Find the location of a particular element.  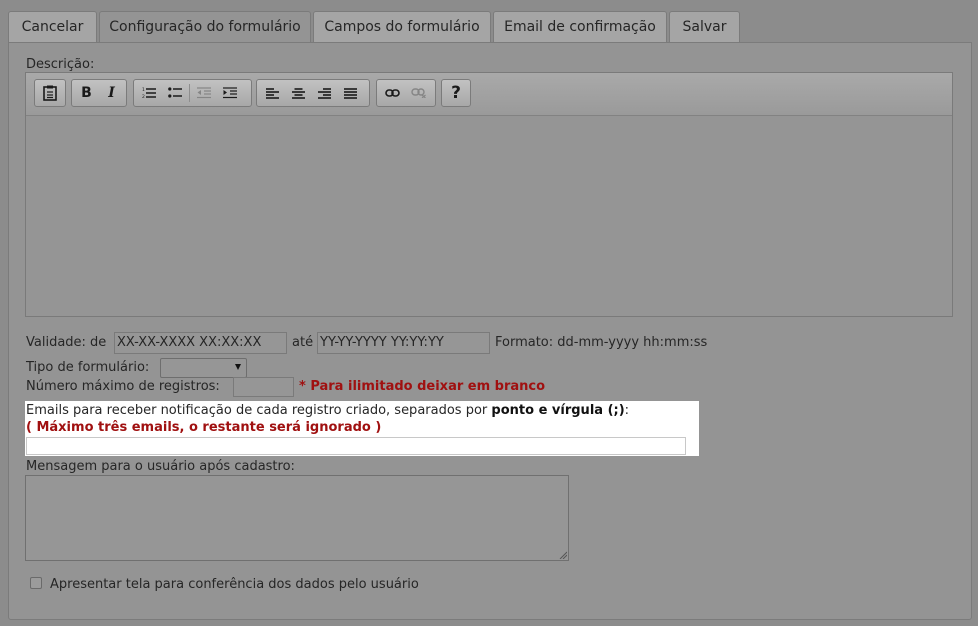

toolbar-group-clipboard is located at coordinates (50, 93).